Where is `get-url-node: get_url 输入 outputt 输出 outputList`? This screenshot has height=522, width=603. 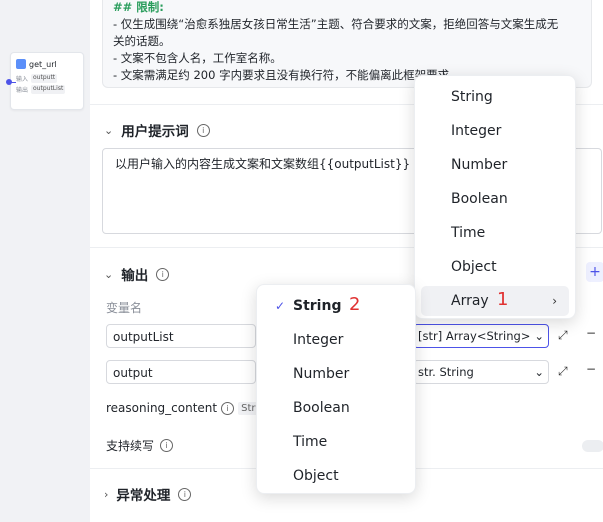
get-url-node: get_url 输入 outputt 输出 outputList is located at coordinates (45, 81).